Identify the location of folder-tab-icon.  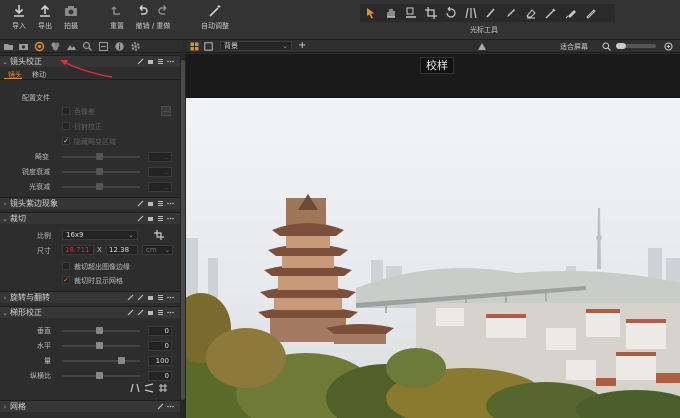
(8, 46).